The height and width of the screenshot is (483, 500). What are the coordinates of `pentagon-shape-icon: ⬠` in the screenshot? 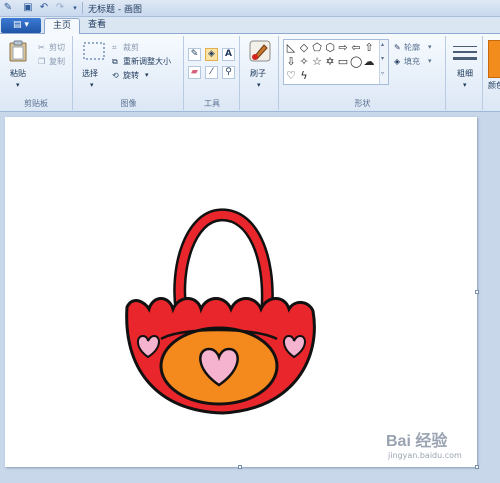 It's located at (317, 47).